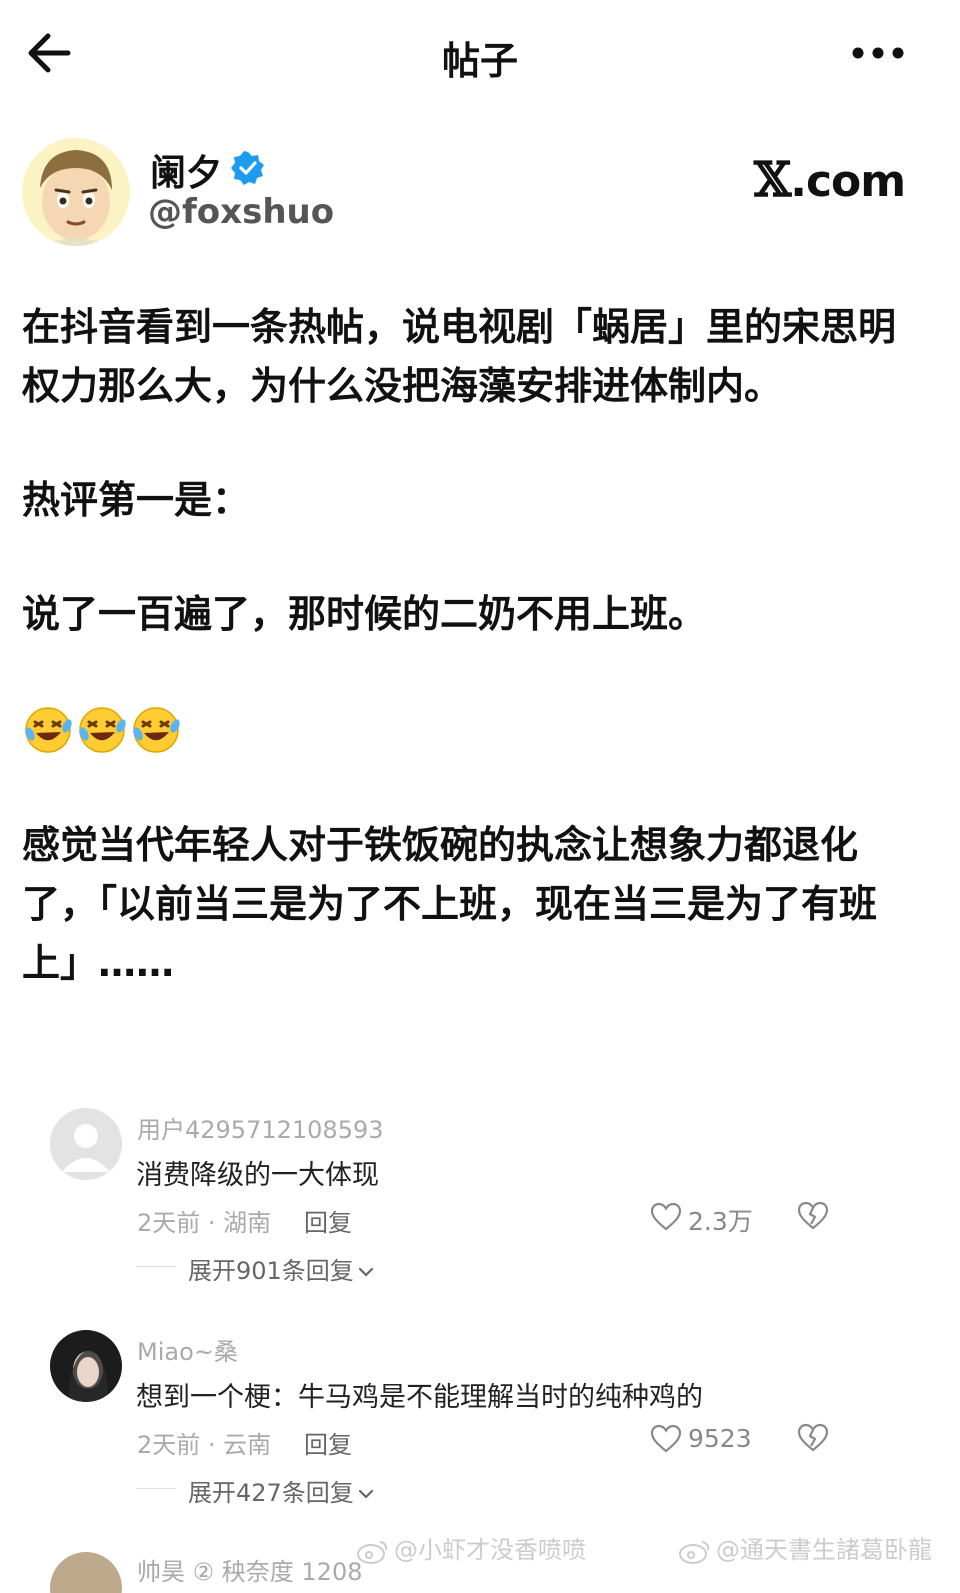  What do you see at coordinates (136, 500) in the screenshot?
I see `post-paragraph: 热评第一是：` at bounding box center [136, 500].